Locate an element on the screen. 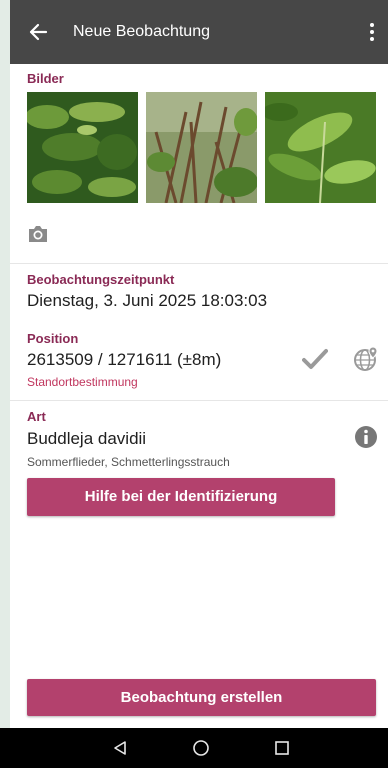 Image resolution: width=388 pixels, height=768 pixels. position-label: Position is located at coordinates (53, 338).